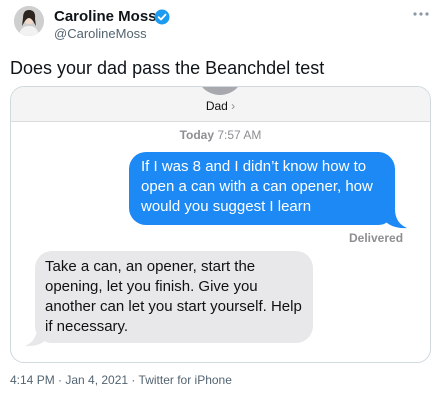  I want to click on tweet-text: Does your dad pass the Beanchdel test, so click(167, 68).